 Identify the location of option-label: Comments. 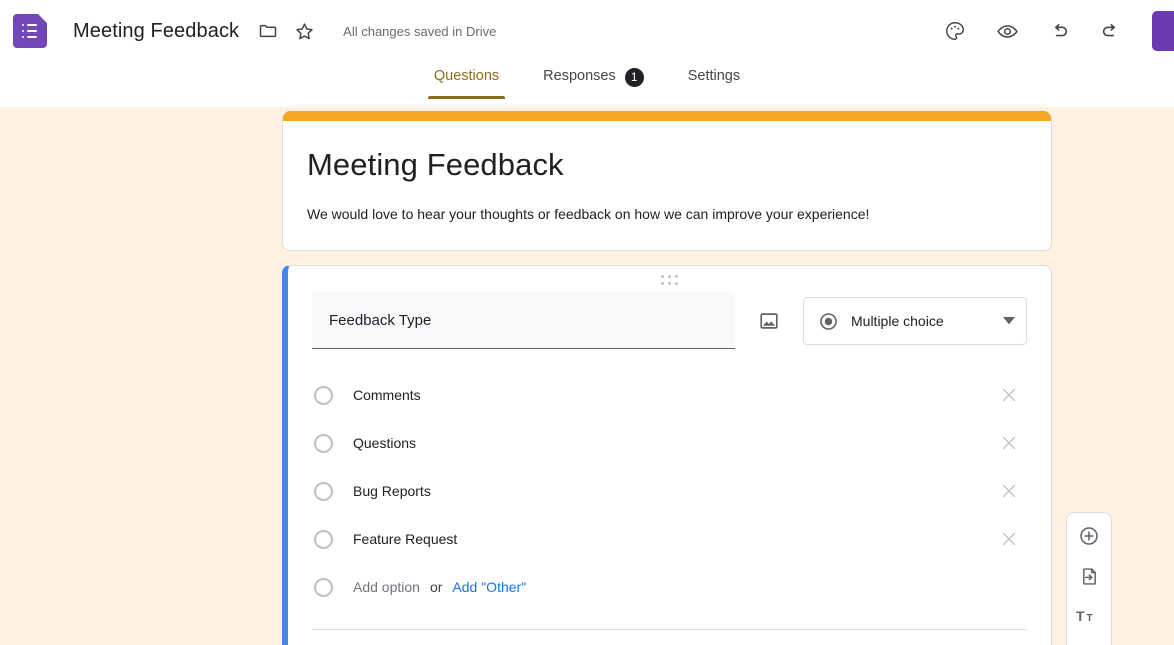
(675, 395).